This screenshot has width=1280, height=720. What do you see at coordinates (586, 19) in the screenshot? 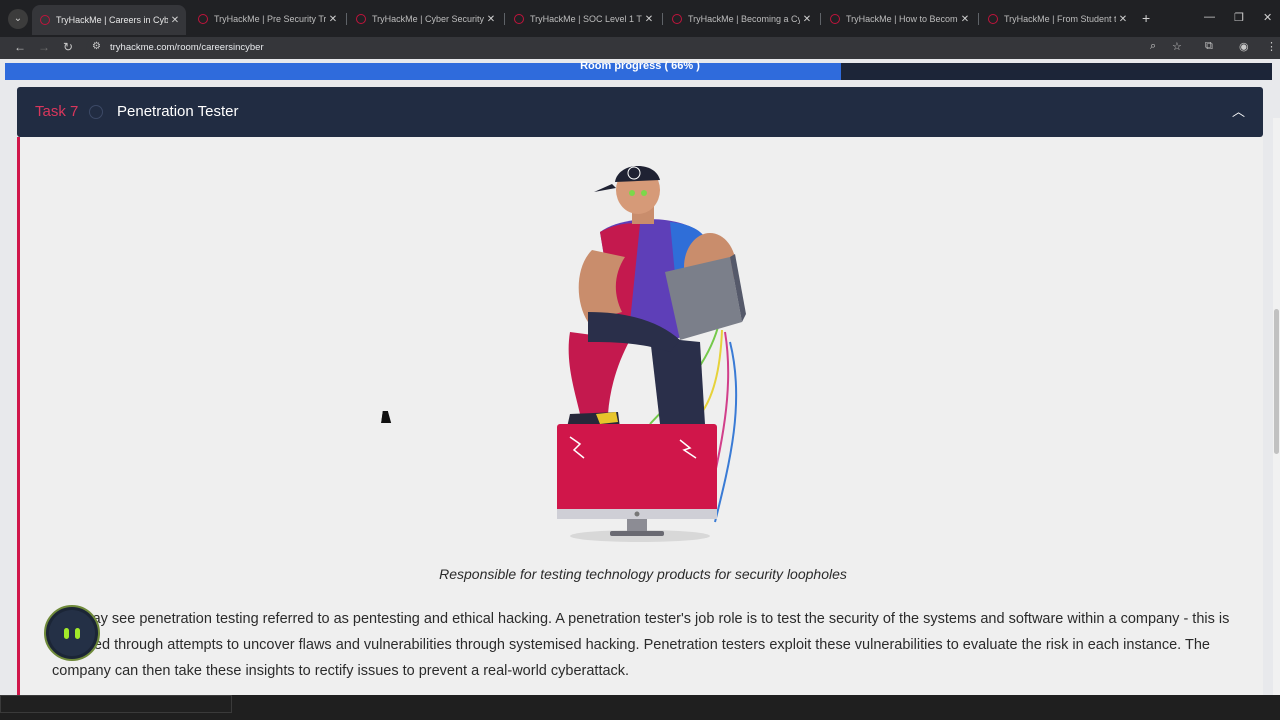
I see `tab-title: TryHackMe | SOC Level 1 Traini` at bounding box center [586, 19].